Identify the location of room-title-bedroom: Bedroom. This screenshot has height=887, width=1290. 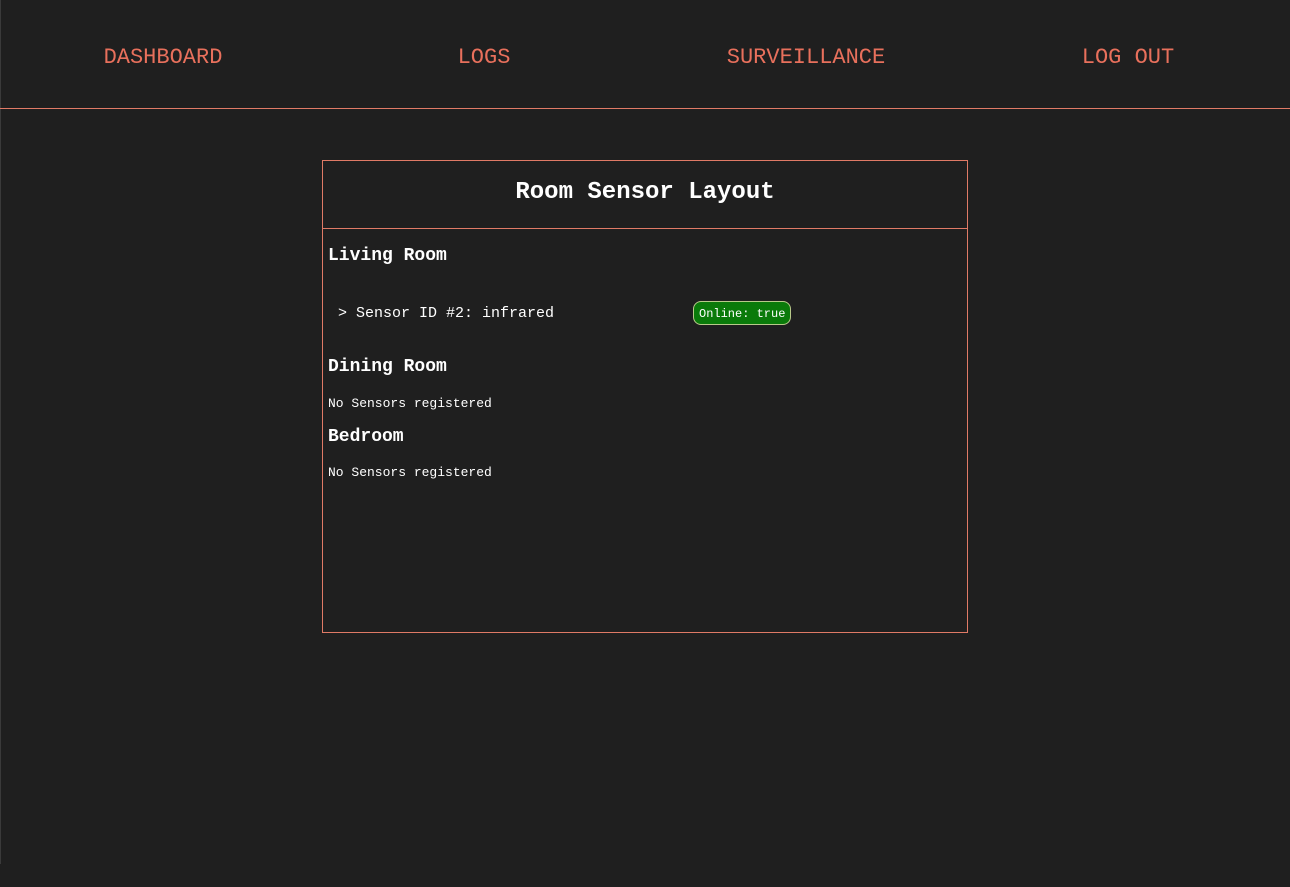
(366, 437).